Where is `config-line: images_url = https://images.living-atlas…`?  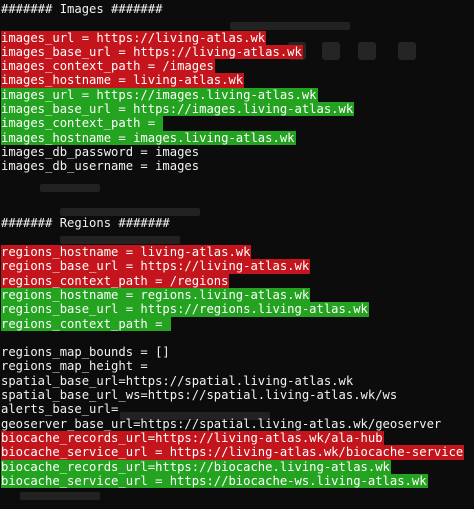 config-line: images_url = https://images.living-atlas… is located at coordinates (237, 95).